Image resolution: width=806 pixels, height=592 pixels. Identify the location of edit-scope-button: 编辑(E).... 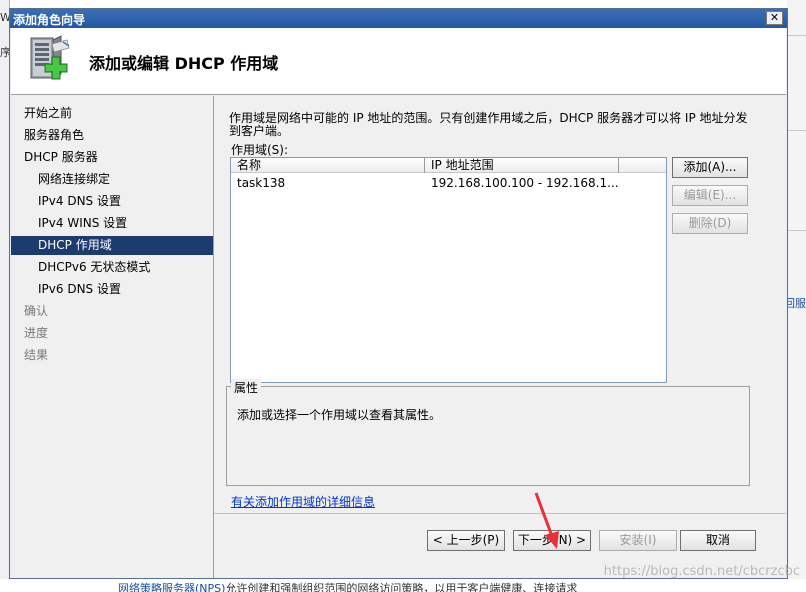
(710, 195).